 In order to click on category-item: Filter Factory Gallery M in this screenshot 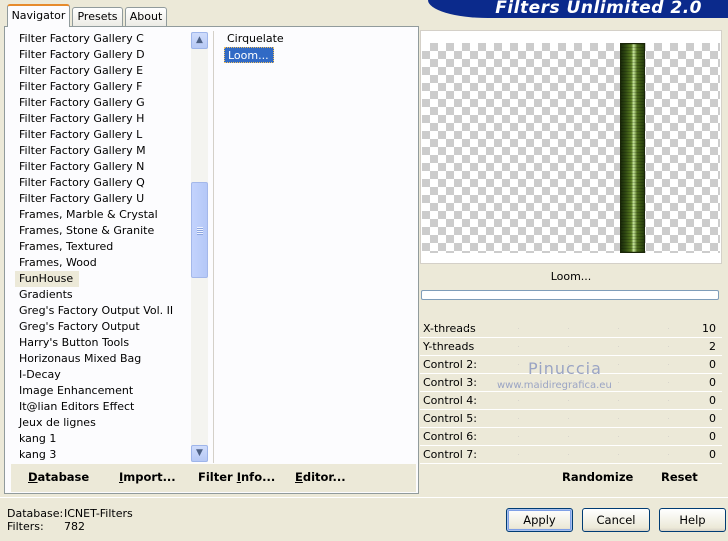, I will do `click(102, 151)`.